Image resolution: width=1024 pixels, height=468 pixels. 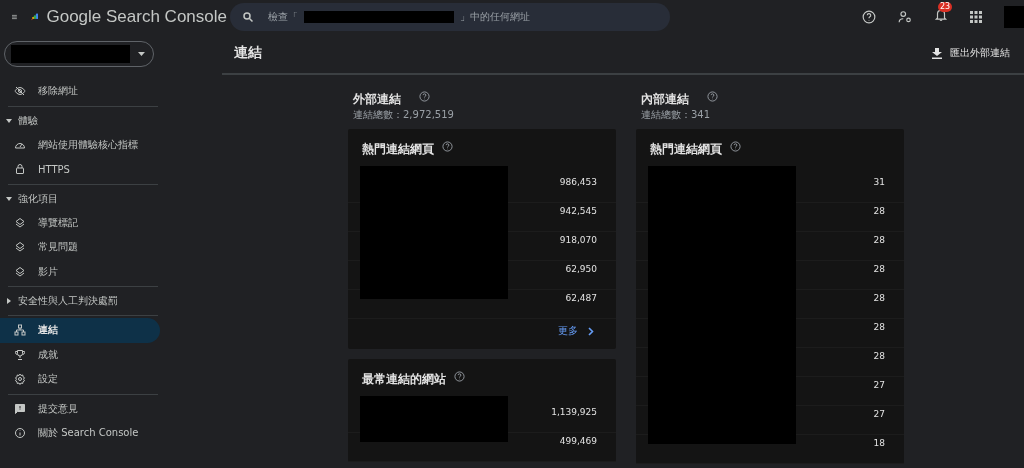 What do you see at coordinates (377, 99) in the screenshot?
I see `section-title: 外部連結` at bounding box center [377, 99].